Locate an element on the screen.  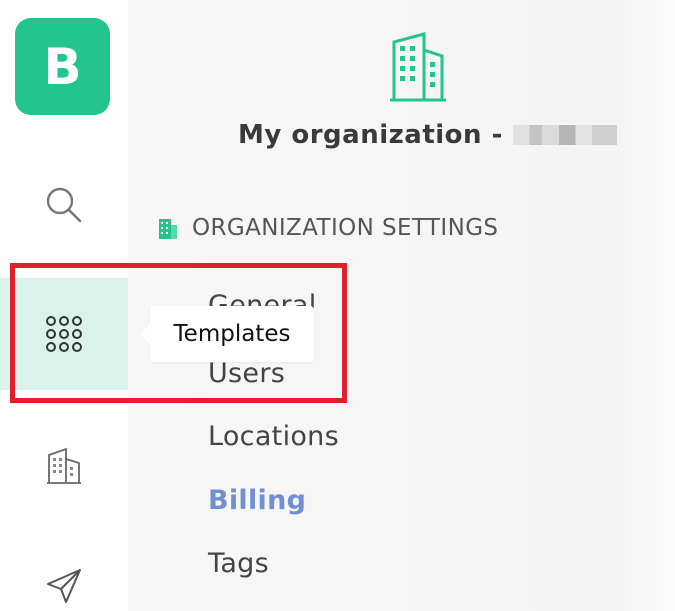
nav-billing: Billing is located at coordinates (257, 500).